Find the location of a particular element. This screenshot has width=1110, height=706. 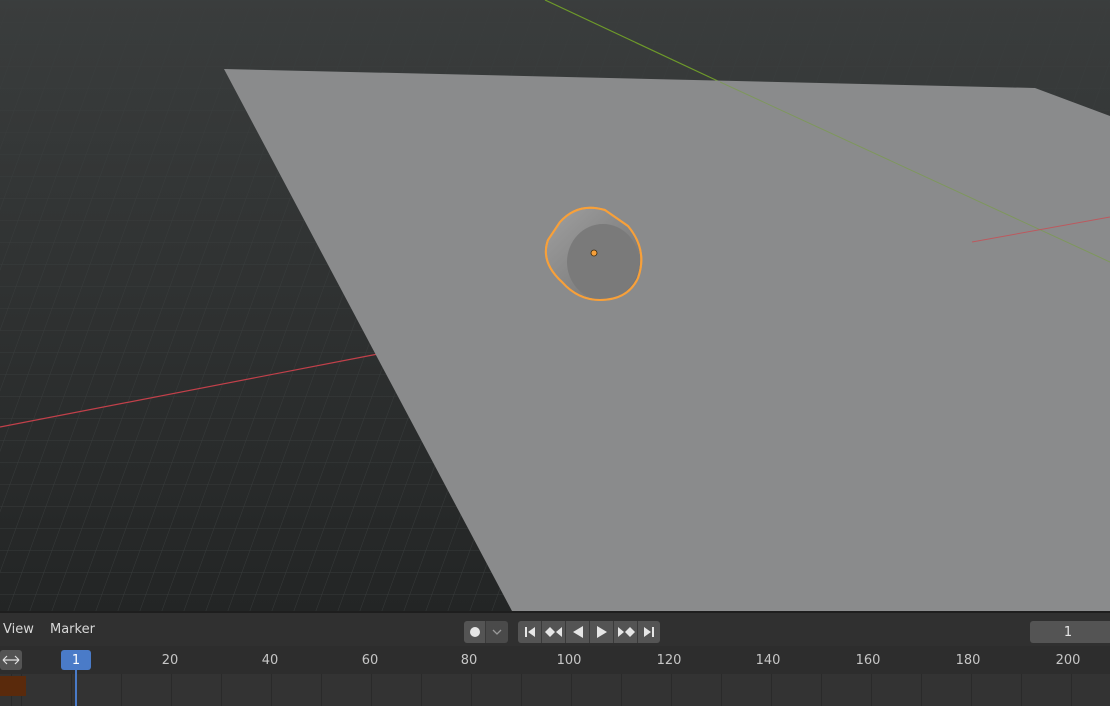

play-reverse-icon is located at coordinates (577, 632).